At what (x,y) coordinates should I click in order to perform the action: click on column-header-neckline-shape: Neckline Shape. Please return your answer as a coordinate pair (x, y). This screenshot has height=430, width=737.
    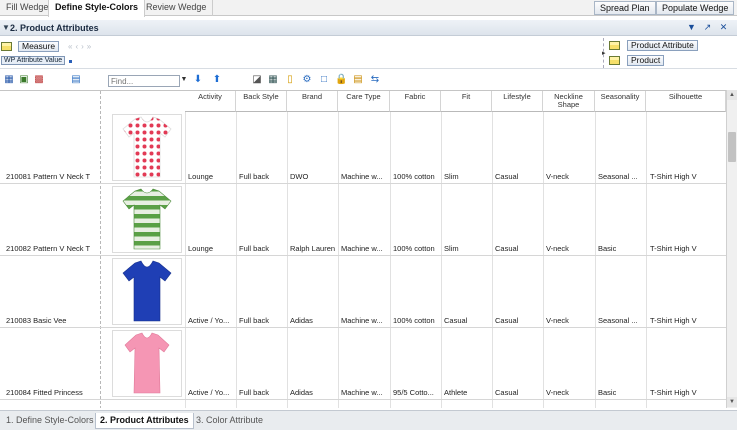
    Looking at the image, I should click on (569, 101).